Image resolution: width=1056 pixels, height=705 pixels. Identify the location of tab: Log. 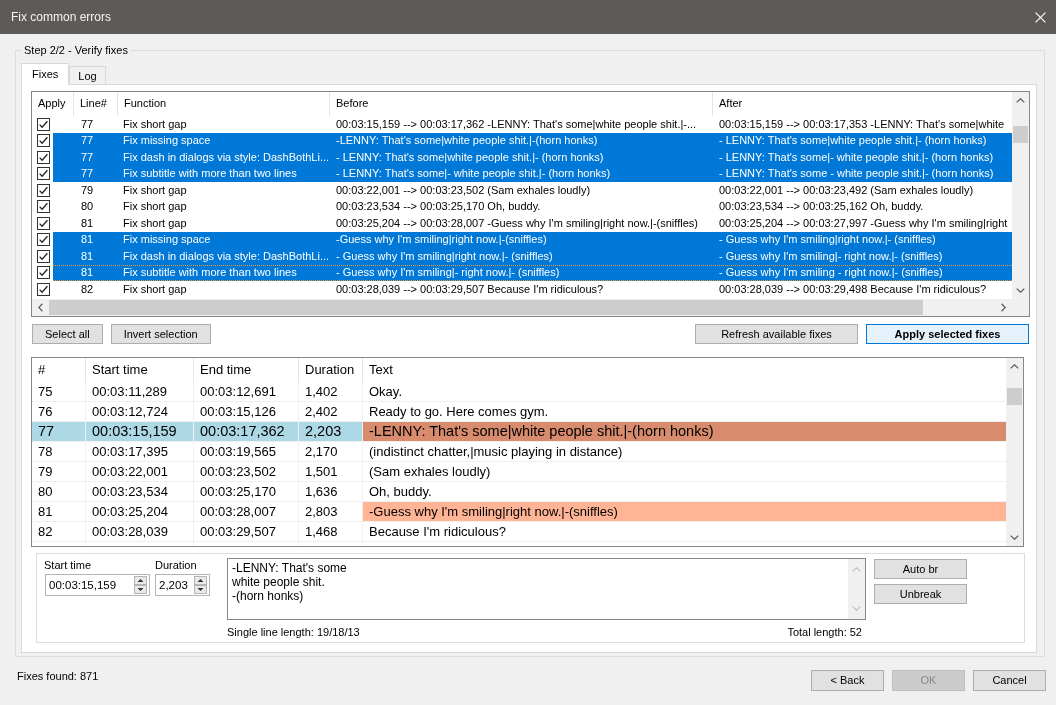
(87, 75).